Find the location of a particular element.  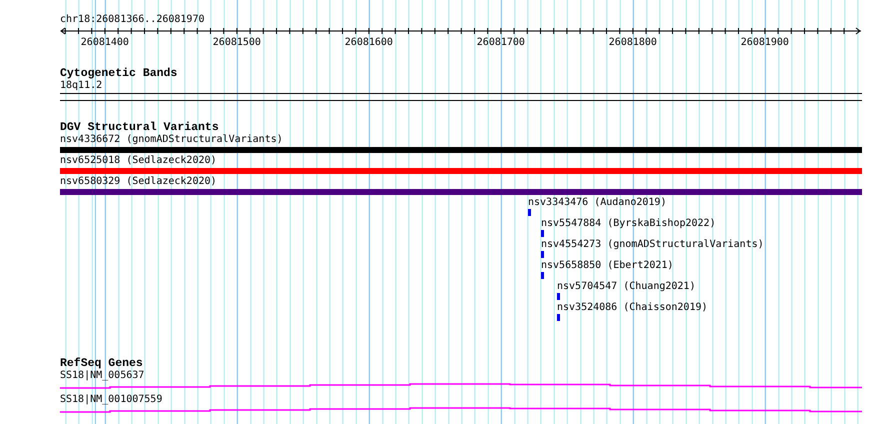

variant-label: nsv3343476 (Audano2019) is located at coordinates (597, 203).